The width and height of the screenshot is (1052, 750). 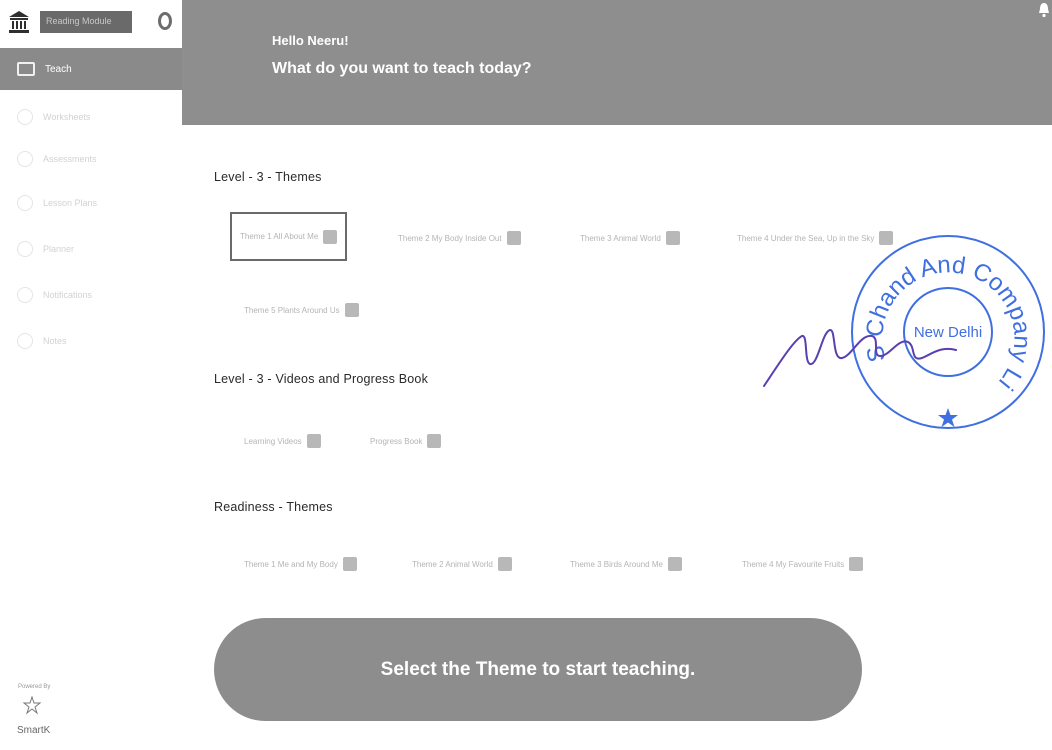 What do you see at coordinates (19, 22) in the screenshot?
I see `institution-icon` at bounding box center [19, 22].